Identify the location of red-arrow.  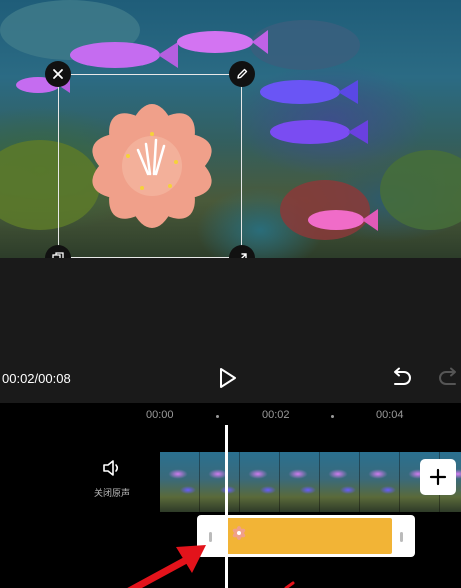
(166, 566).